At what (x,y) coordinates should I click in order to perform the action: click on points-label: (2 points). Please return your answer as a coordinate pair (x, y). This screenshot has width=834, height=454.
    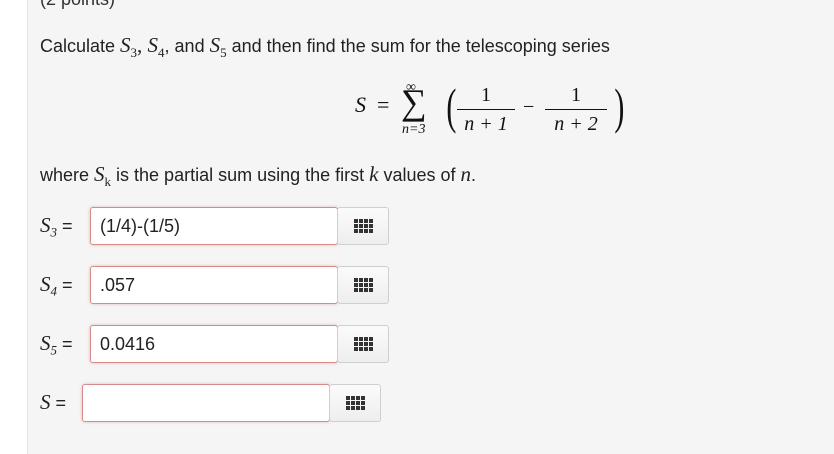
    Looking at the image, I should click on (77, 5).